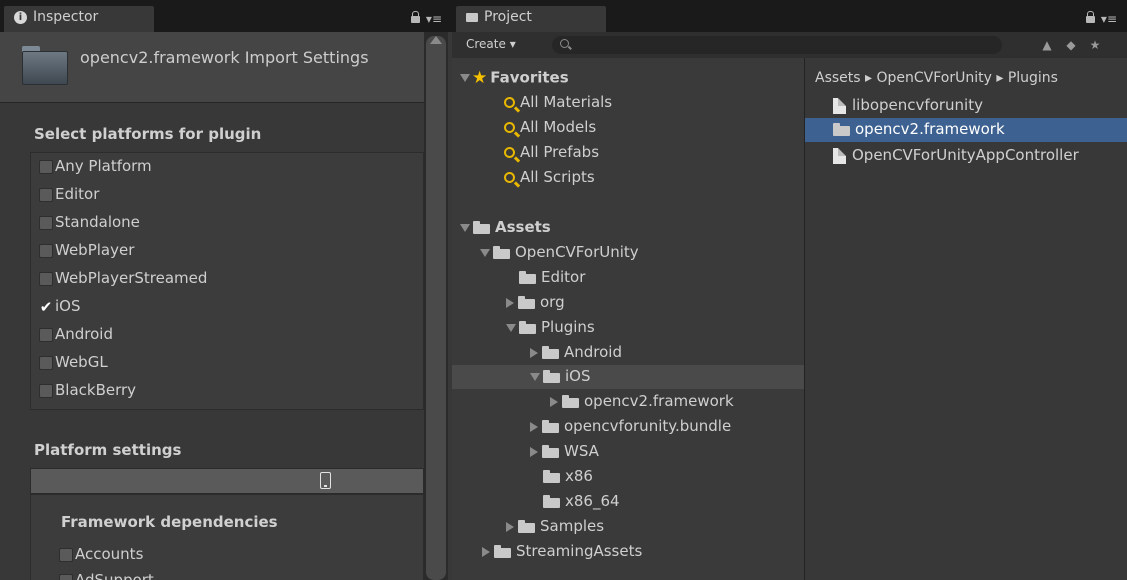 This screenshot has width=1127, height=580. What do you see at coordinates (628, 502) in the screenshot?
I see `tree-item-x86-64: x86_64` at bounding box center [628, 502].